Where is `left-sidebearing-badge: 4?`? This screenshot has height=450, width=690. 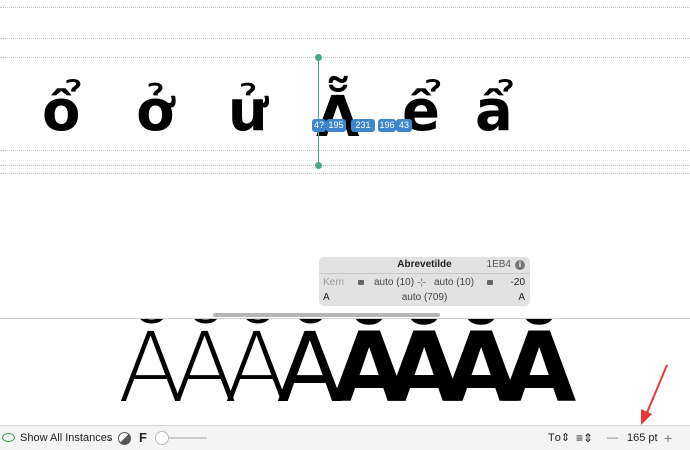 left-sidebearing-badge: 4? is located at coordinates (319, 125).